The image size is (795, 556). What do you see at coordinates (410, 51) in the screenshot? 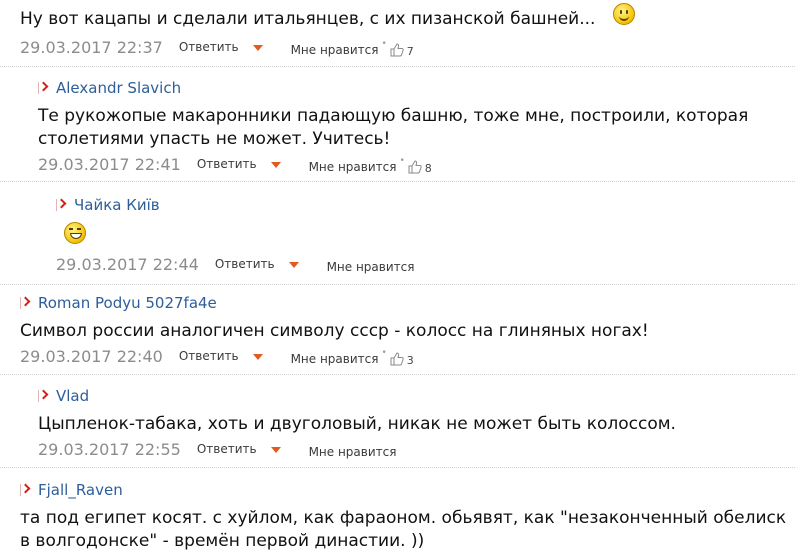
I see `like-count: 7` at bounding box center [410, 51].